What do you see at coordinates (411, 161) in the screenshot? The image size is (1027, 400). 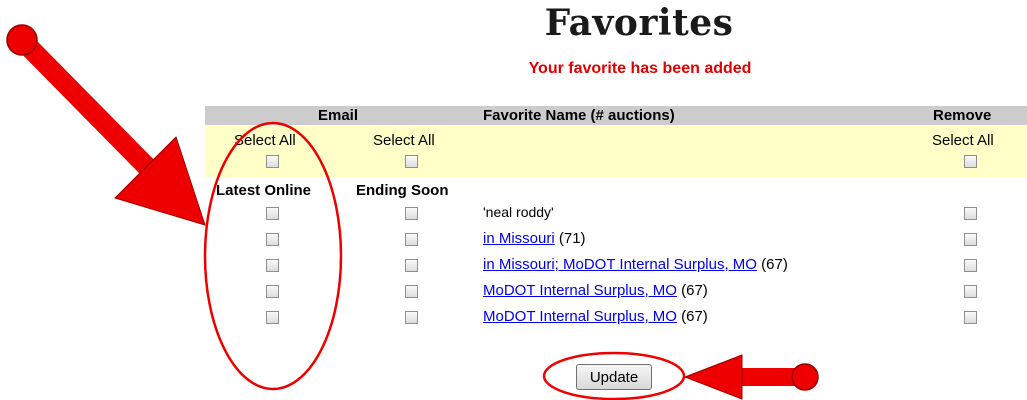 I see `select-all-ending-checkbox` at bounding box center [411, 161].